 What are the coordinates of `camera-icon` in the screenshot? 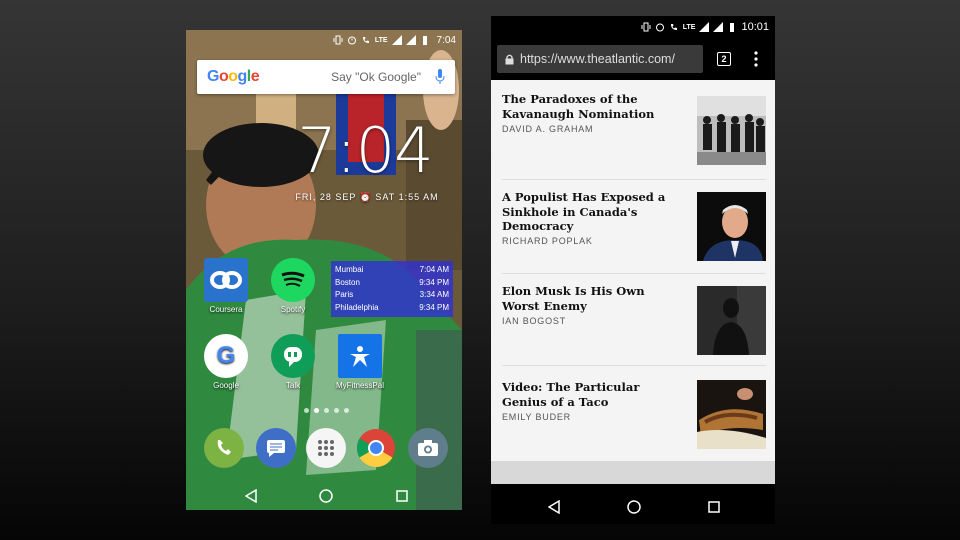 It's located at (428, 448).